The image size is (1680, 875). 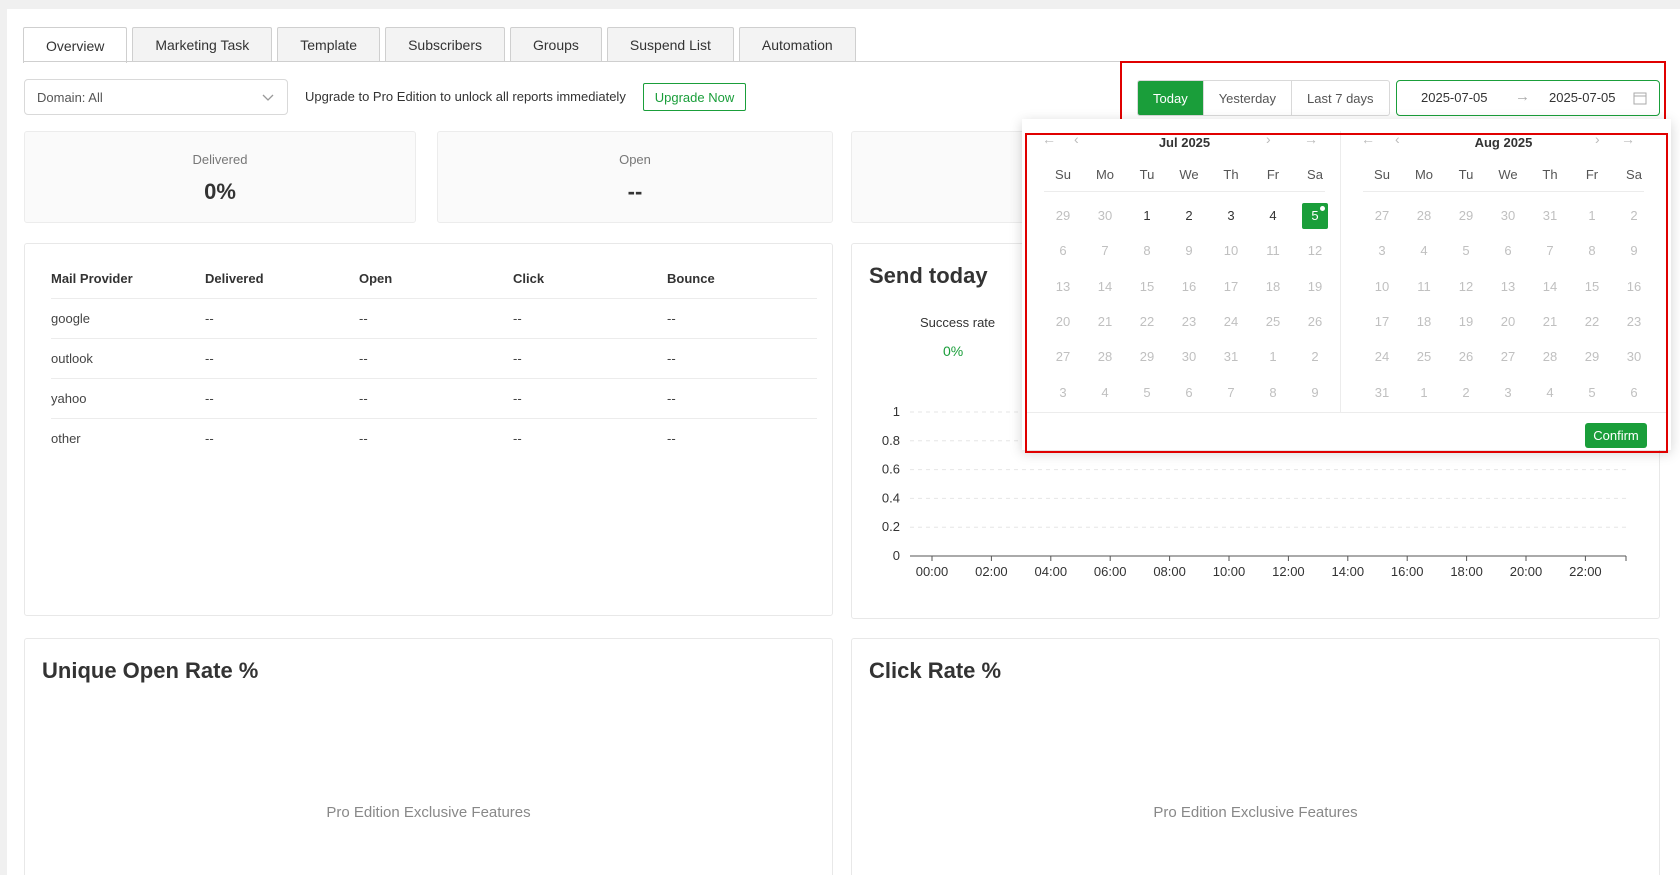 I want to click on column-header: Mail Provider, so click(x=128, y=279).